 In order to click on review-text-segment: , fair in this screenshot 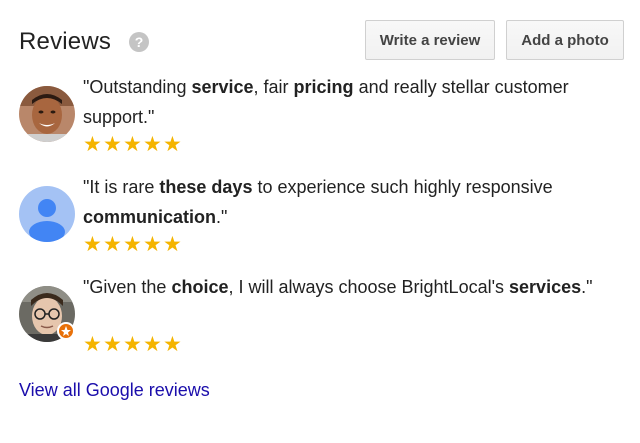, I will do `click(273, 87)`.